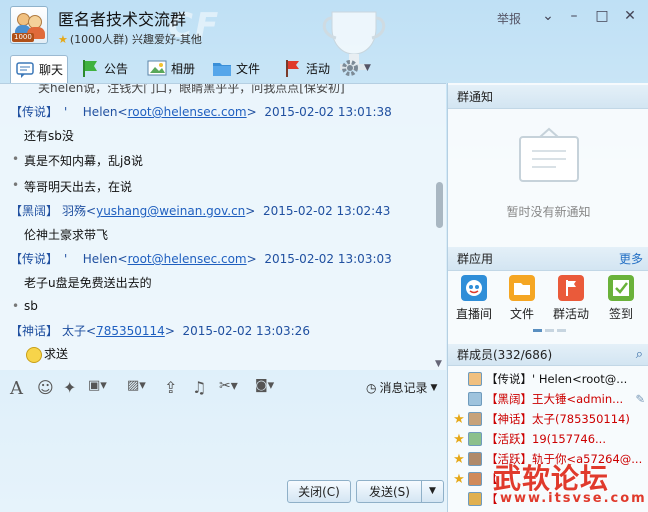  Describe the element at coordinates (439, 205) in the screenshot. I see `scroll-thumb` at that location.